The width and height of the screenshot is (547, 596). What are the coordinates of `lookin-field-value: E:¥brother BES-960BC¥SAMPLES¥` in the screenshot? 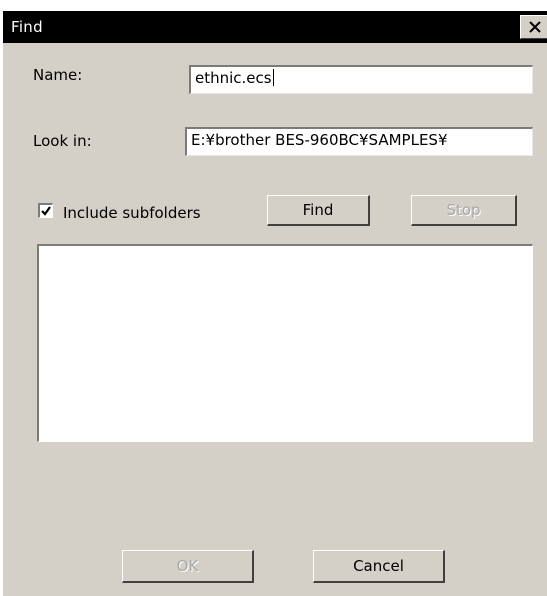 It's located at (319, 140).